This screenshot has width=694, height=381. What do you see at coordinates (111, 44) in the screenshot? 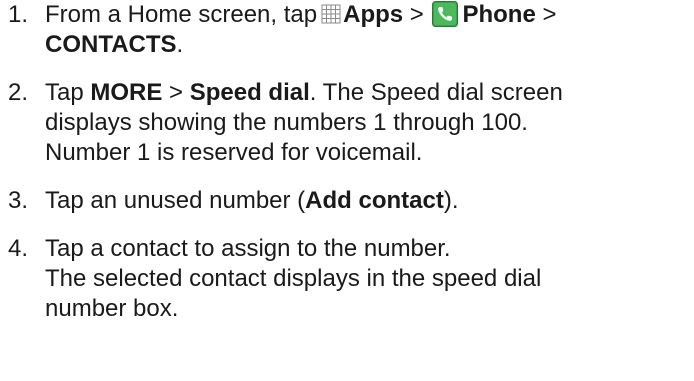
I see `contacts-label: CONTACTS` at bounding box center [111, 44].